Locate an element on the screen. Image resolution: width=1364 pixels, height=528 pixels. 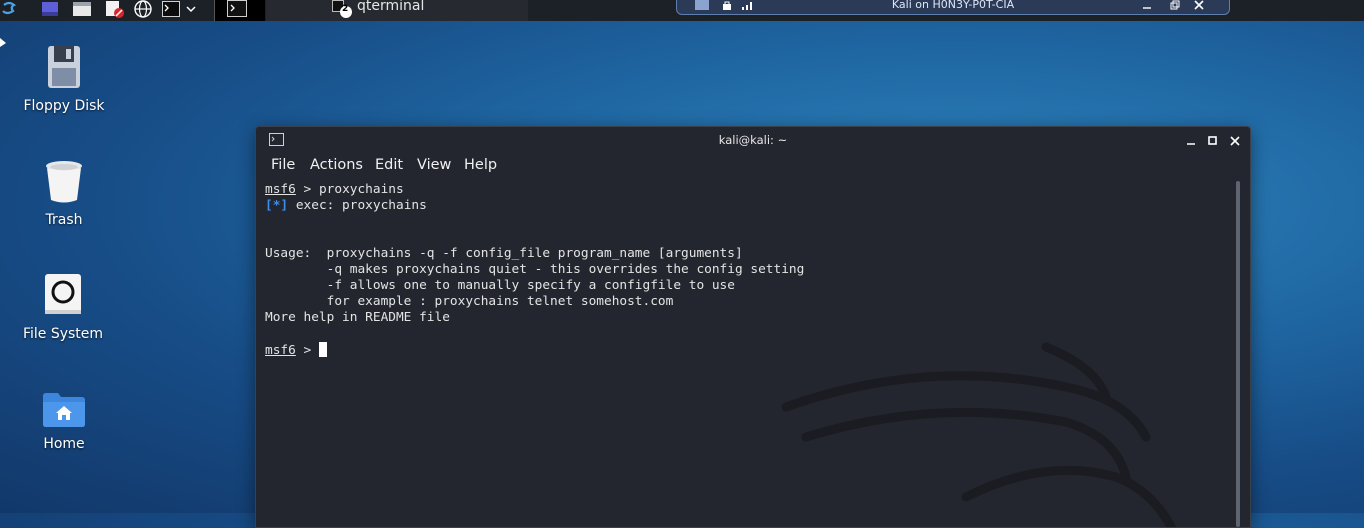
exec-text: exec: proxychains is located at coordinates (357, 205).